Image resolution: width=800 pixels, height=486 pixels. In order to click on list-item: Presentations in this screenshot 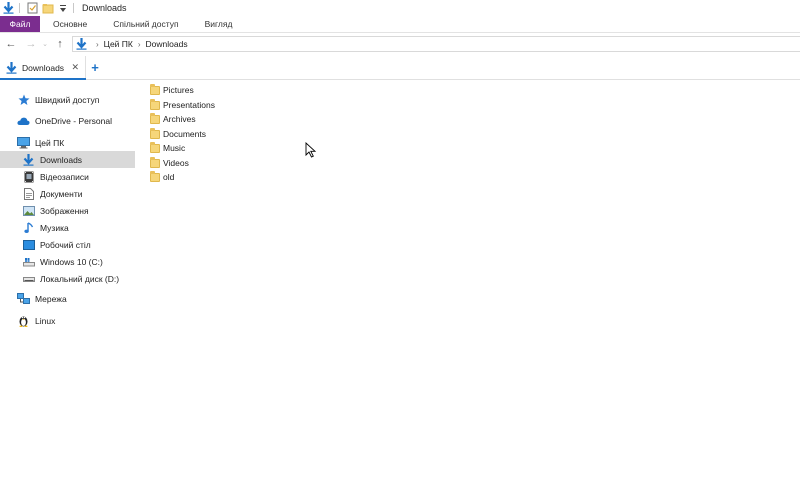, I will do `click(184, 105)`.